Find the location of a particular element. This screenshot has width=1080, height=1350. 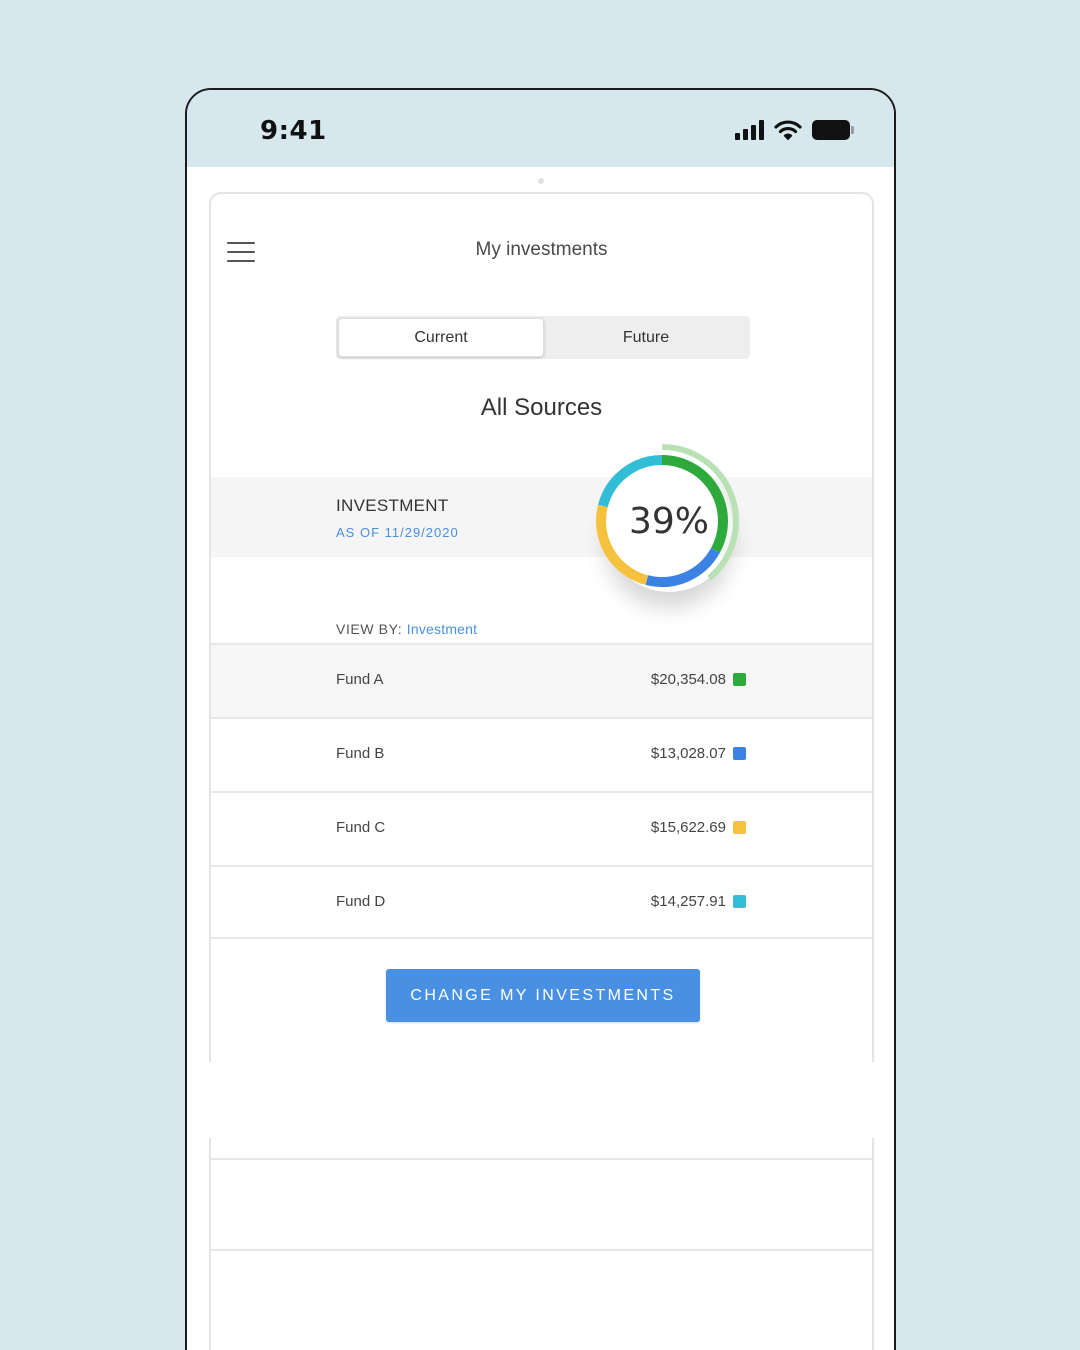

tab-current: Current is located at coordinates (441, 337).